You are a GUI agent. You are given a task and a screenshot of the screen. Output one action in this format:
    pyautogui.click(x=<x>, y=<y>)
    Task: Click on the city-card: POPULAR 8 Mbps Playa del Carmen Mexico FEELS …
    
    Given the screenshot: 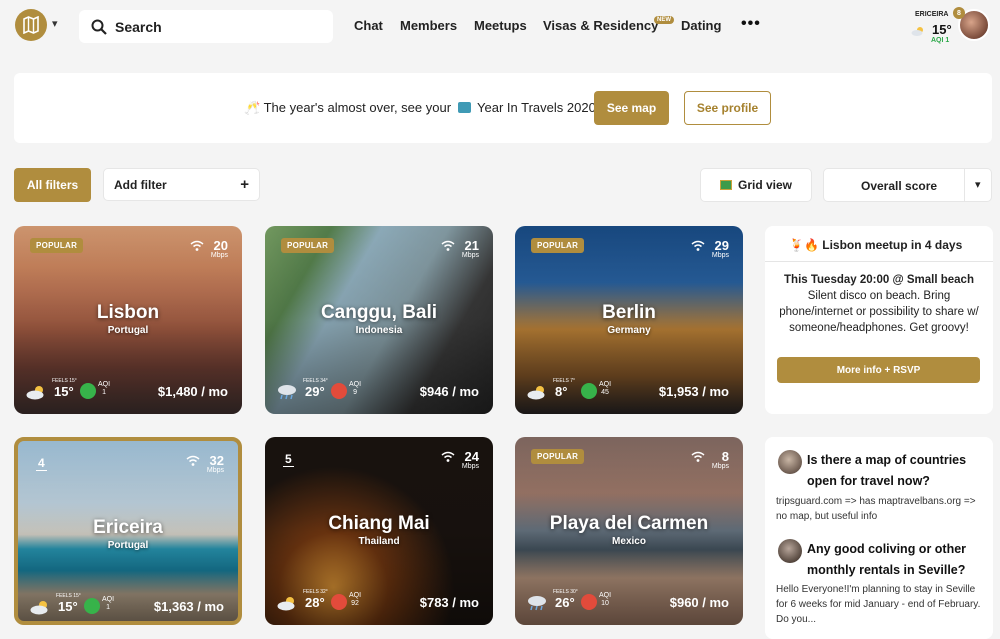 What is the action you would take?
    pyautogui.click(x=629, y=531)
    